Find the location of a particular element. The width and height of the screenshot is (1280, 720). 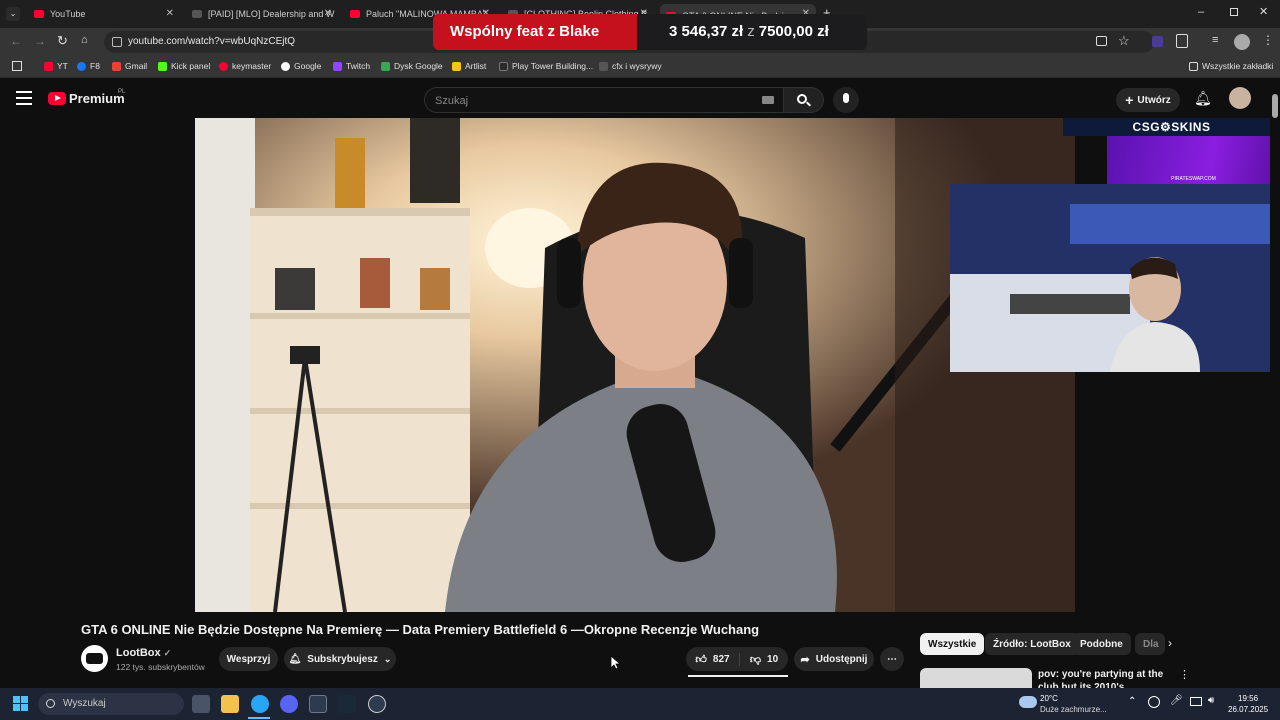

subscribed-button: 🔔︎ Subskrybujesz ⌄ is located at coordinates (340, 659).